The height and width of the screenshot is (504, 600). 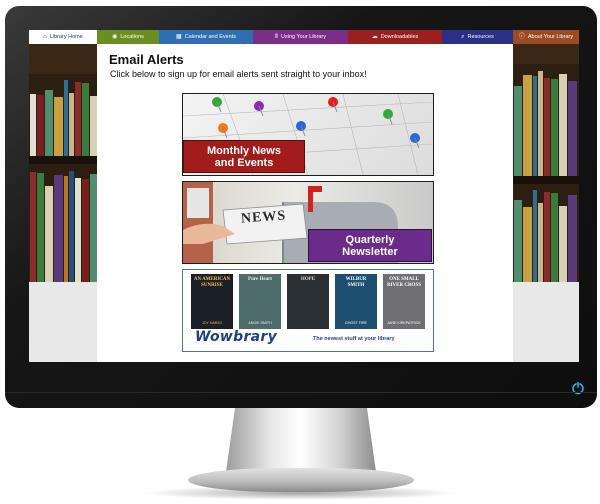 I want to click on nav-item-locations: ◉ Locations, so click(x=128, y=37).